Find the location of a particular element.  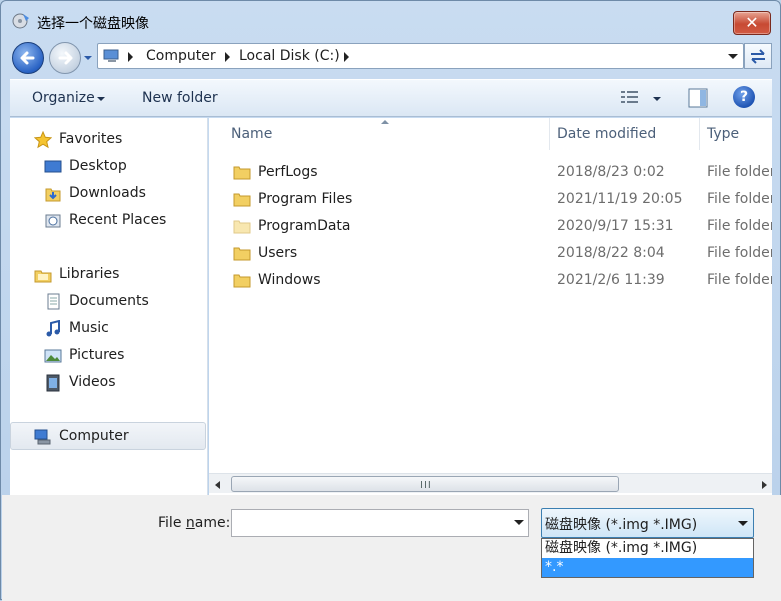

column-header-type: Type is located at coordinates (723, 134).